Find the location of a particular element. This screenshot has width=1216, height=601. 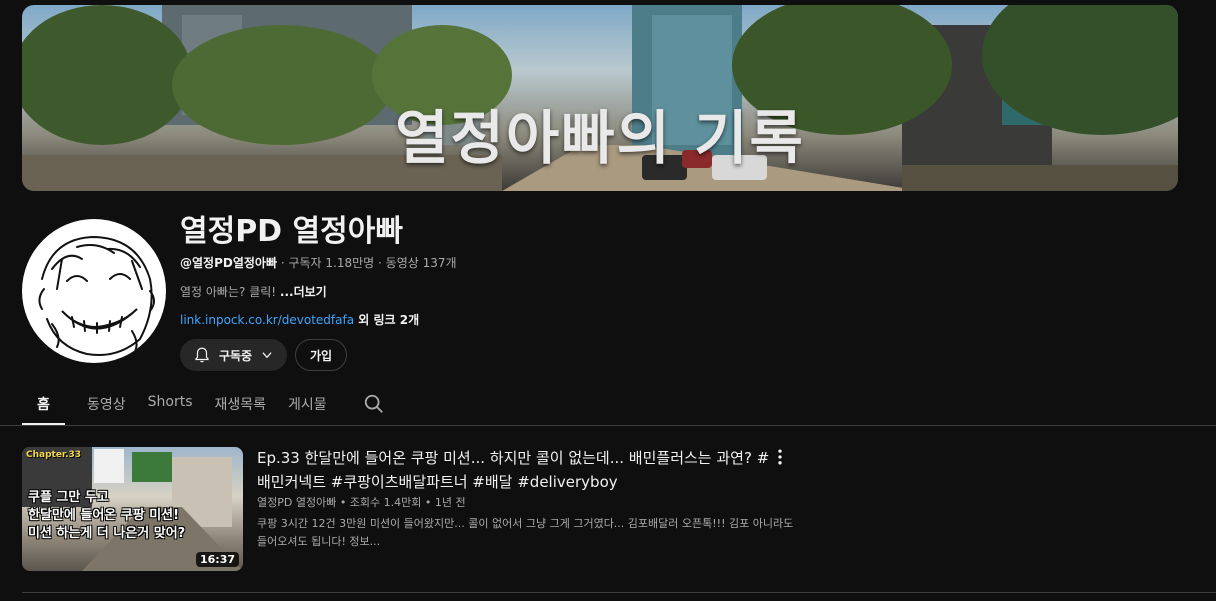

thumb-line-2: 한달만에 들어온 쿠팡 미션! is located at coordinates (104, 515).